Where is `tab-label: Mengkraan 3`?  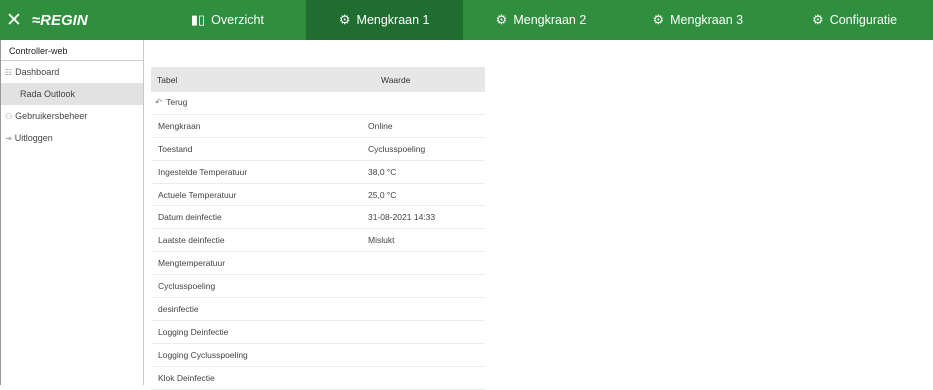 tab-label: Mengkraan 3 is located at coordinates (707, 20).